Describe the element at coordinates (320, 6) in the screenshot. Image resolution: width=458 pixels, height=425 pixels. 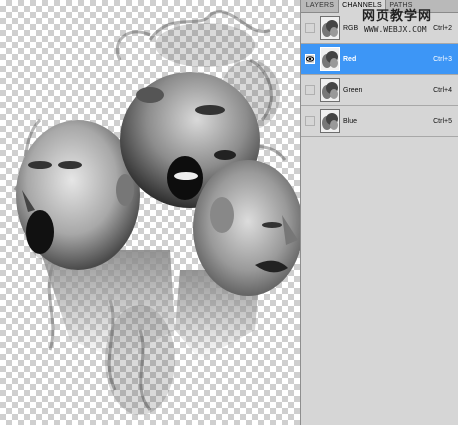
I see `tab-layers: LAYERS` at that location.